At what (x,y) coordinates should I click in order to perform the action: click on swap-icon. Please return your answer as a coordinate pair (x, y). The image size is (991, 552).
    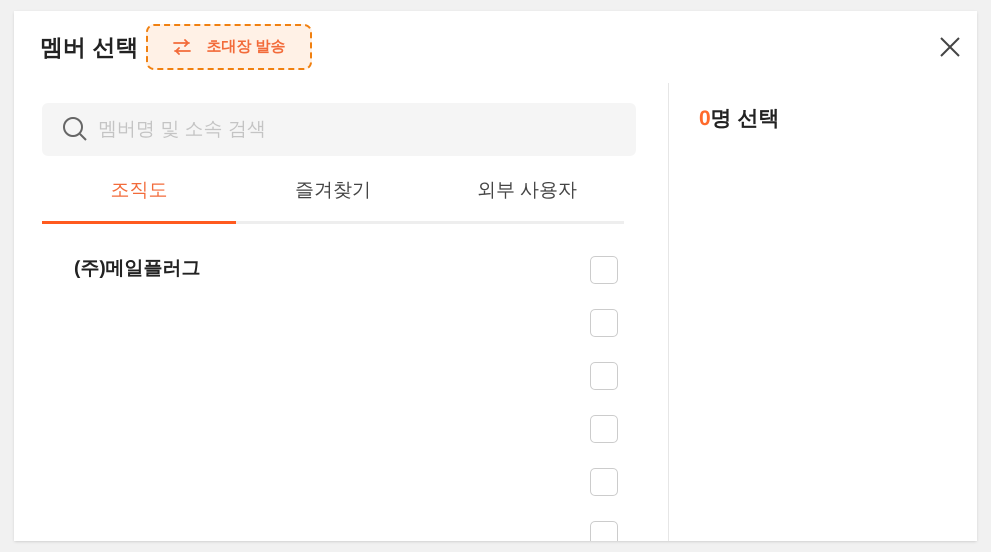
    Looking at the image, I should click on (182, 47).